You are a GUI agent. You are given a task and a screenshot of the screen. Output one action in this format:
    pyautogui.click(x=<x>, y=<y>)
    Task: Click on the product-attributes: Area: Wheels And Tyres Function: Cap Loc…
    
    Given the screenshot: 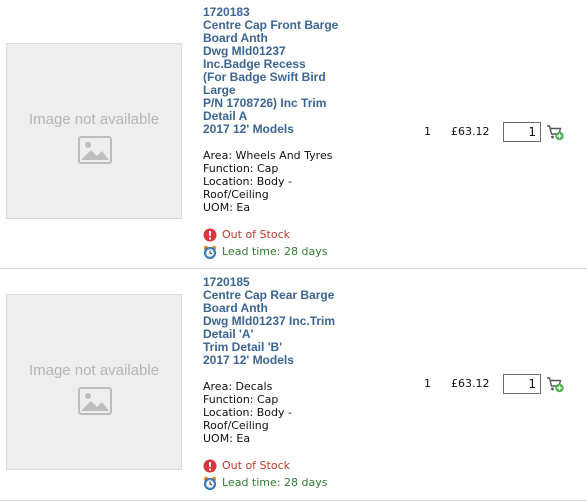 What is the action you would take?
    pyautogui.click(x=283, y=181)
    